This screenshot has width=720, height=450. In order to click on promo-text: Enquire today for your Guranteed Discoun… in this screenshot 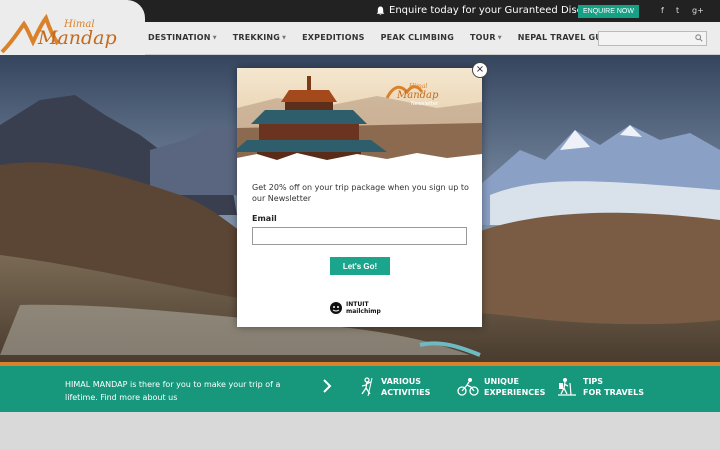, I will do `click(499, 10)`.